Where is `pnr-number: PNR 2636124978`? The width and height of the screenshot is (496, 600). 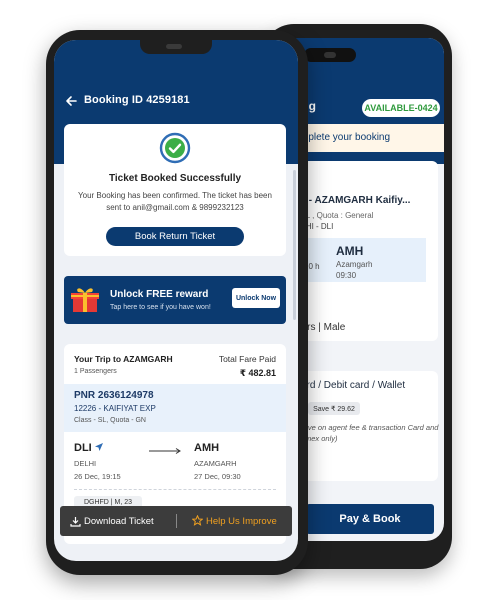 pnr-number: PNR 2636124978 is located at coordinates (114, 395).